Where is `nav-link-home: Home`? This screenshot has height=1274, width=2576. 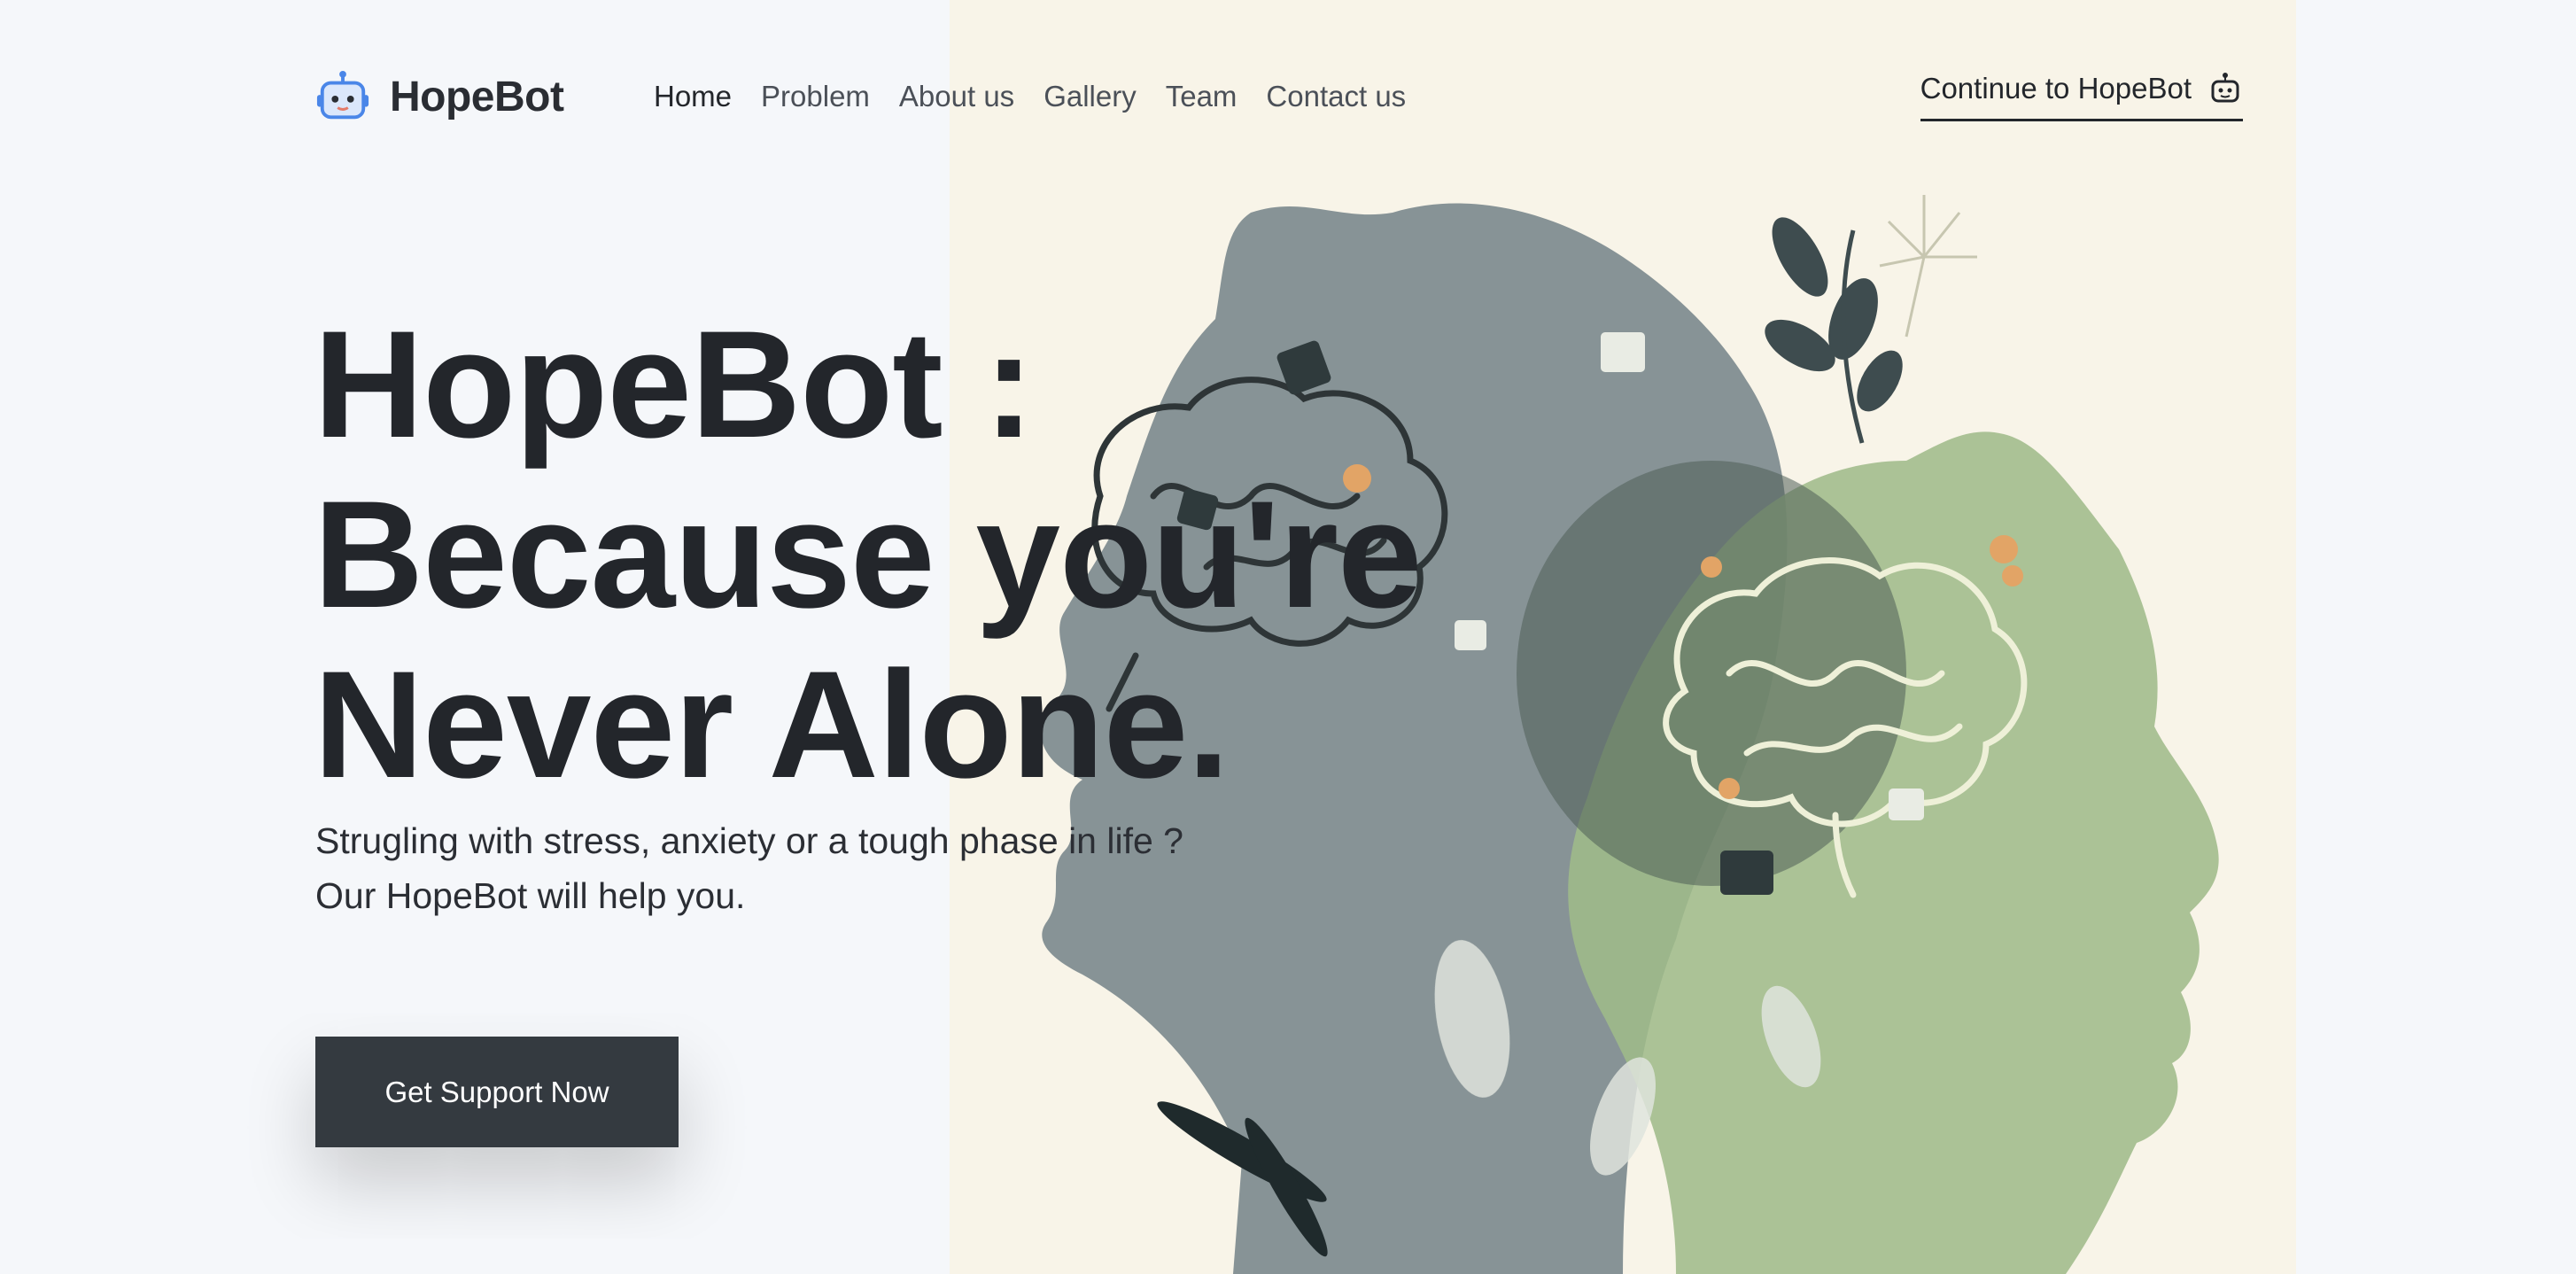 nav-link-home: Home is located at coordinates (693, 96).